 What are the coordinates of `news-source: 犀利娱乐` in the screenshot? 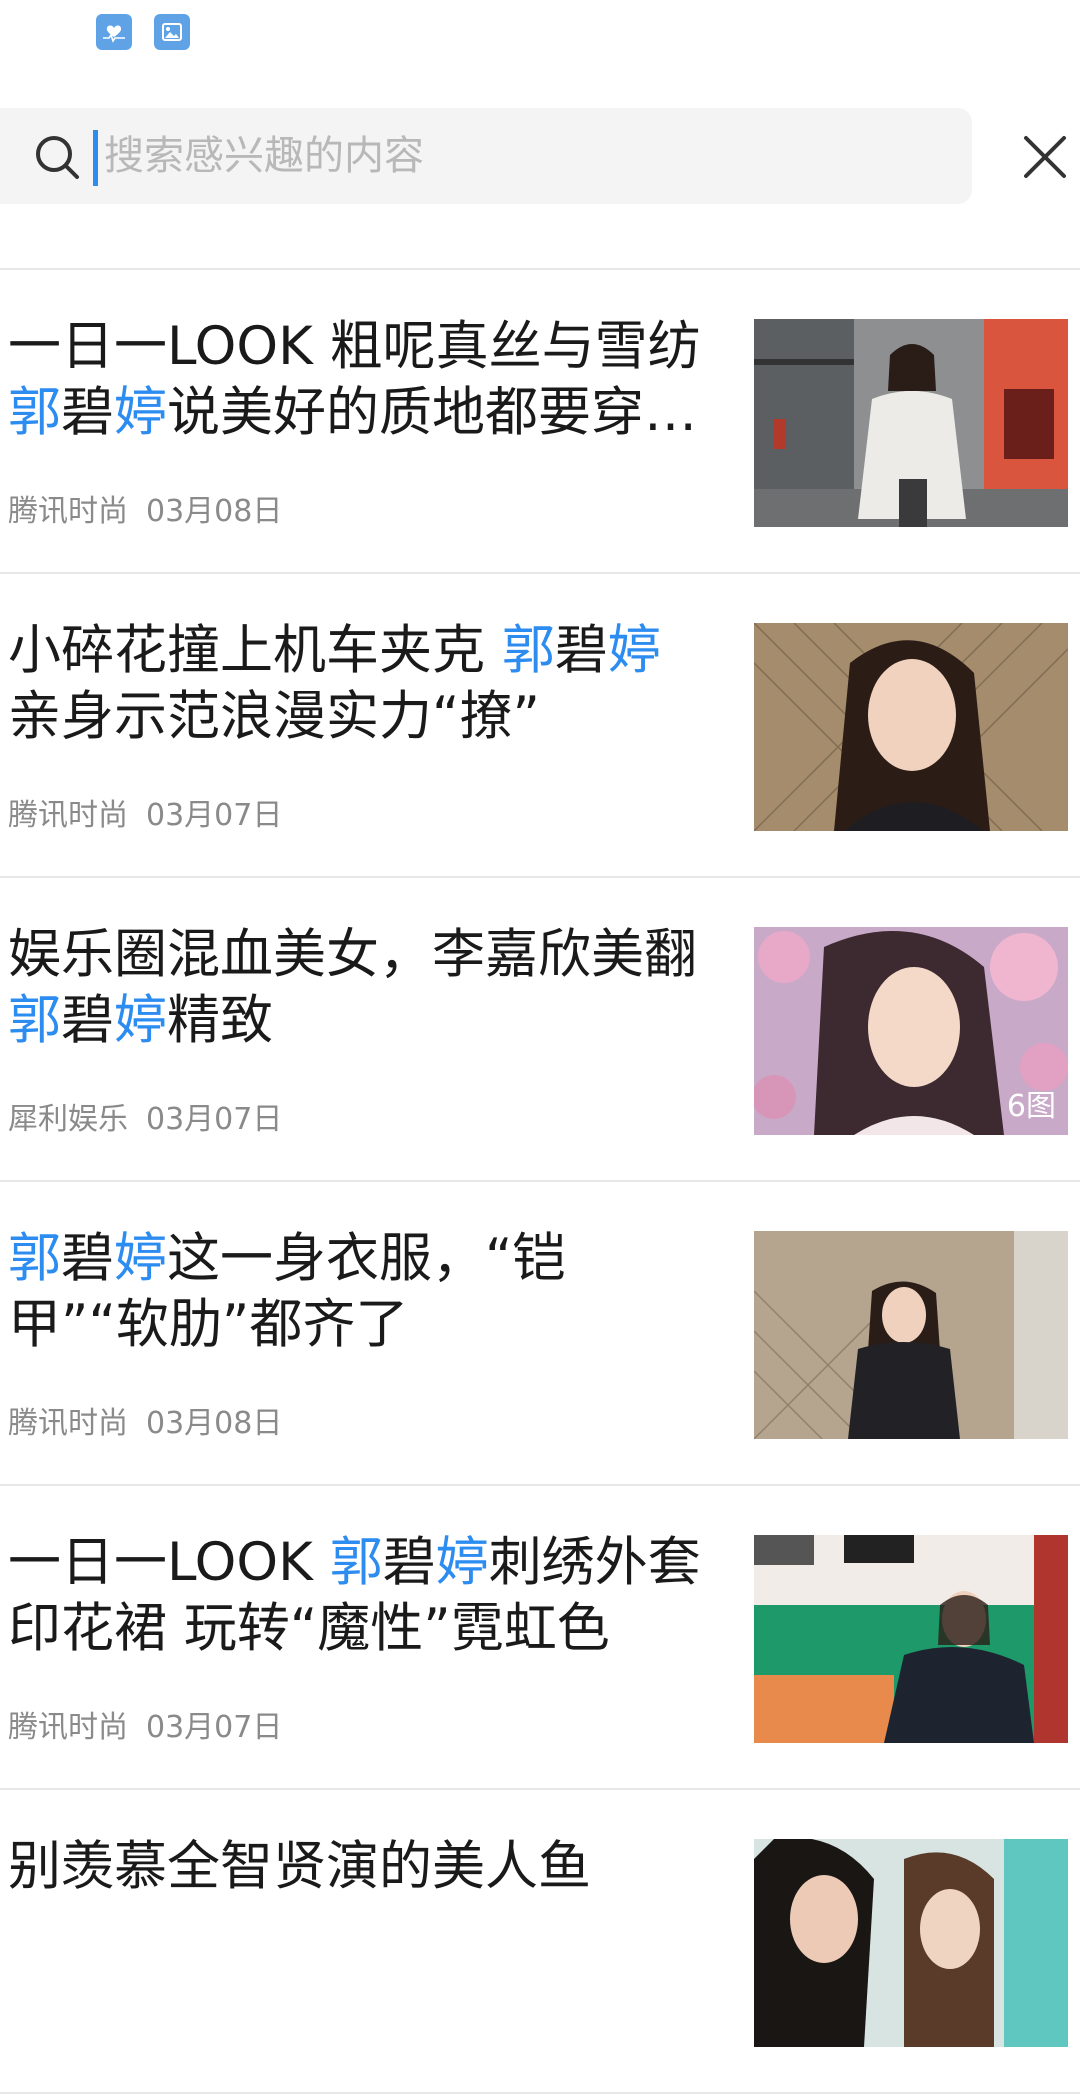 It's located at (68, 1119).